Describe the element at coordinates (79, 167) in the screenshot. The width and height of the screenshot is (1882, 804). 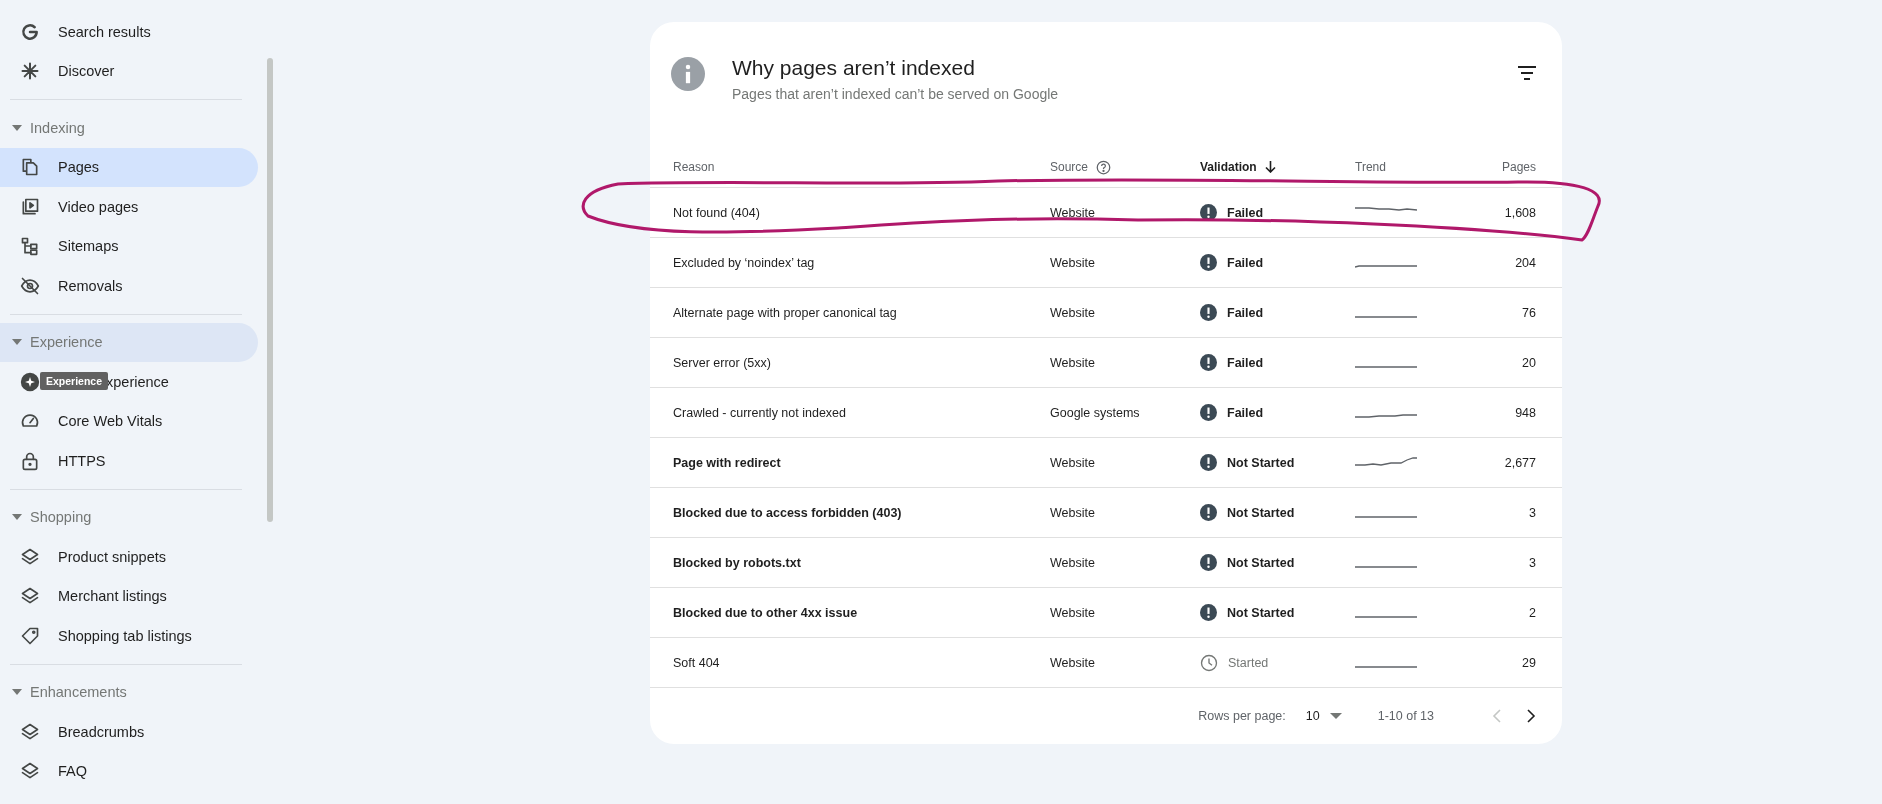
I see `nav-label: Pages` at that location.